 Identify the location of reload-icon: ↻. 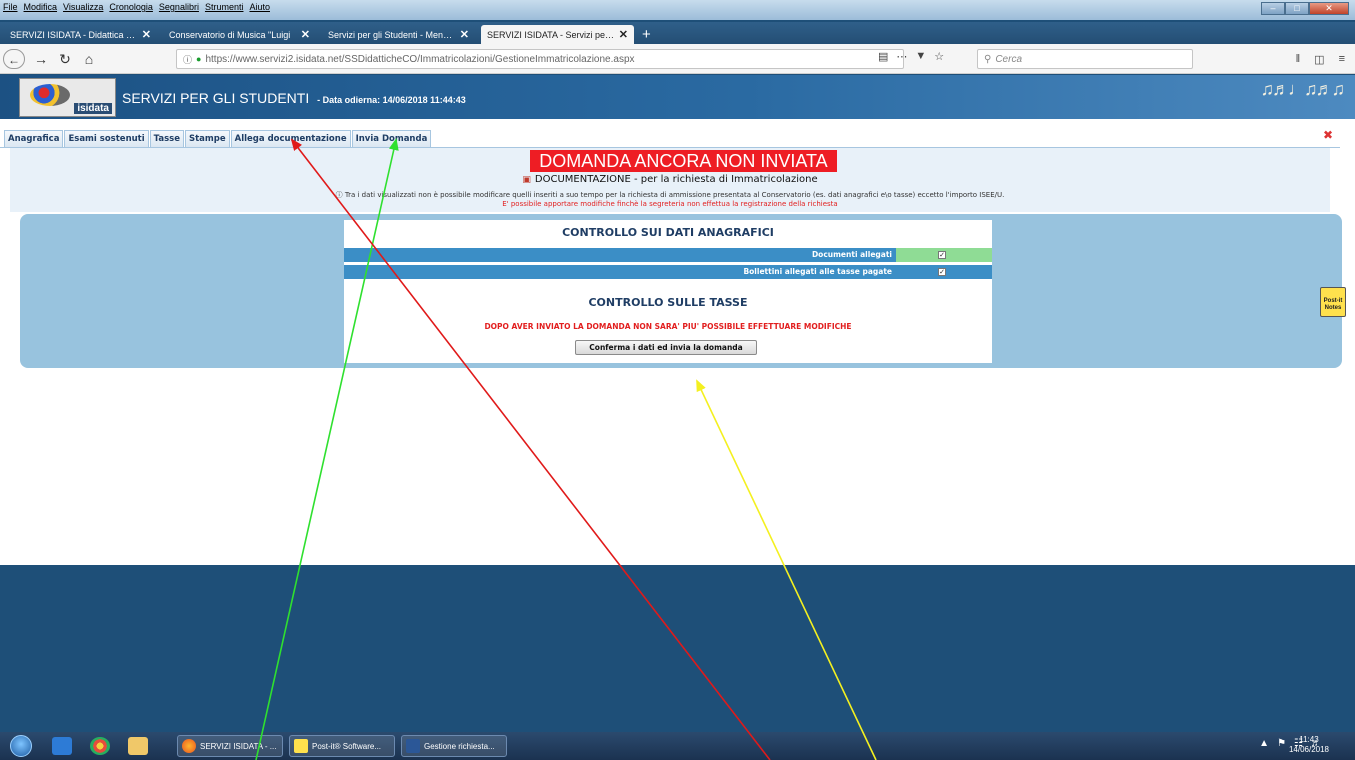
(65, 59).